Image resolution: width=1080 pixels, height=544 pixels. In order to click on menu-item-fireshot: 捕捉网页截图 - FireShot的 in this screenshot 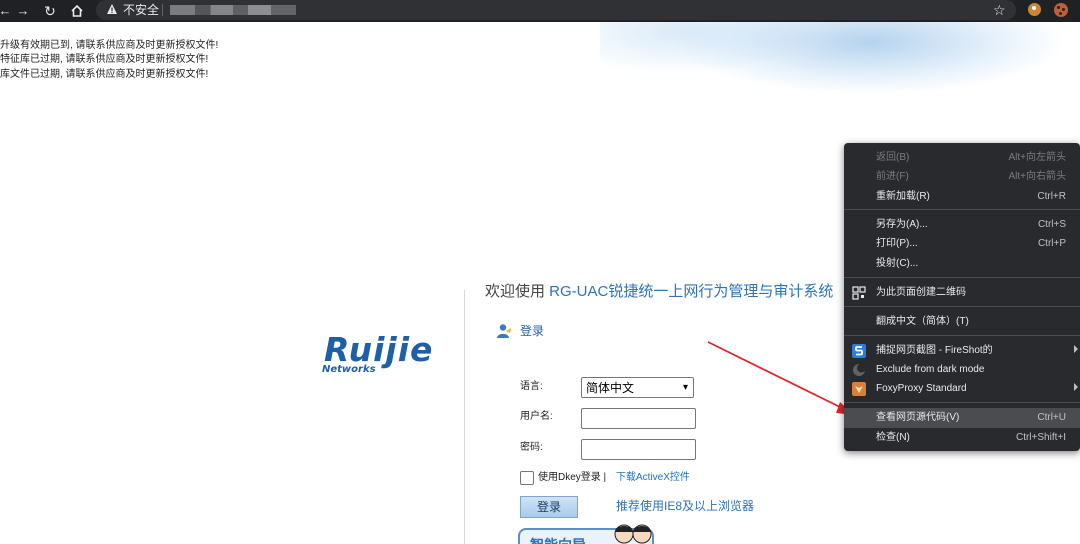, I will do `click(962, 351)`.